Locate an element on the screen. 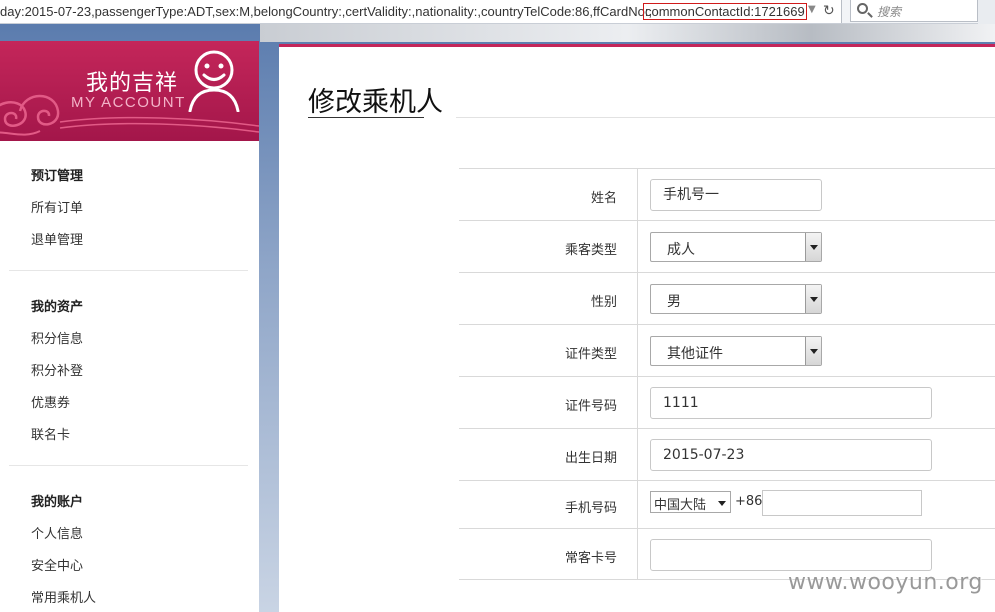 The height and width of the screenshot is (612, 995). nav-heading-account: 我的账户 is located at coordinates (57, 502).